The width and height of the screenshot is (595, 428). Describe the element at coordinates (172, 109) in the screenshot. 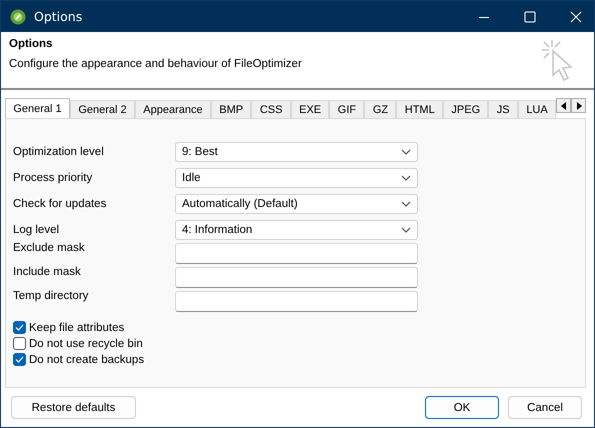

I see `tab: Appearance` at that location.